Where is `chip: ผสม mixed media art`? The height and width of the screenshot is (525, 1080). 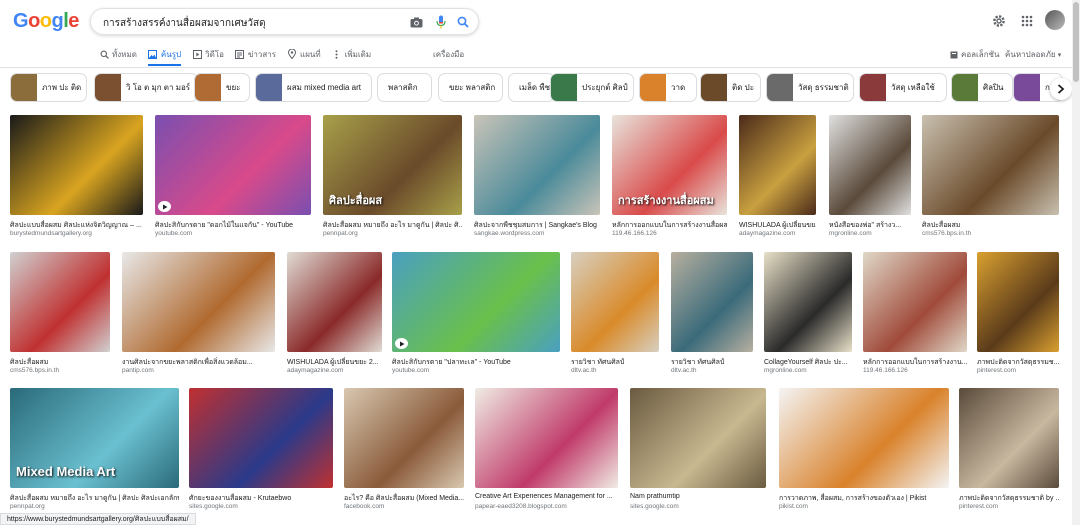 chip: ผสม mixed media art is located at coordinates (313, 87).